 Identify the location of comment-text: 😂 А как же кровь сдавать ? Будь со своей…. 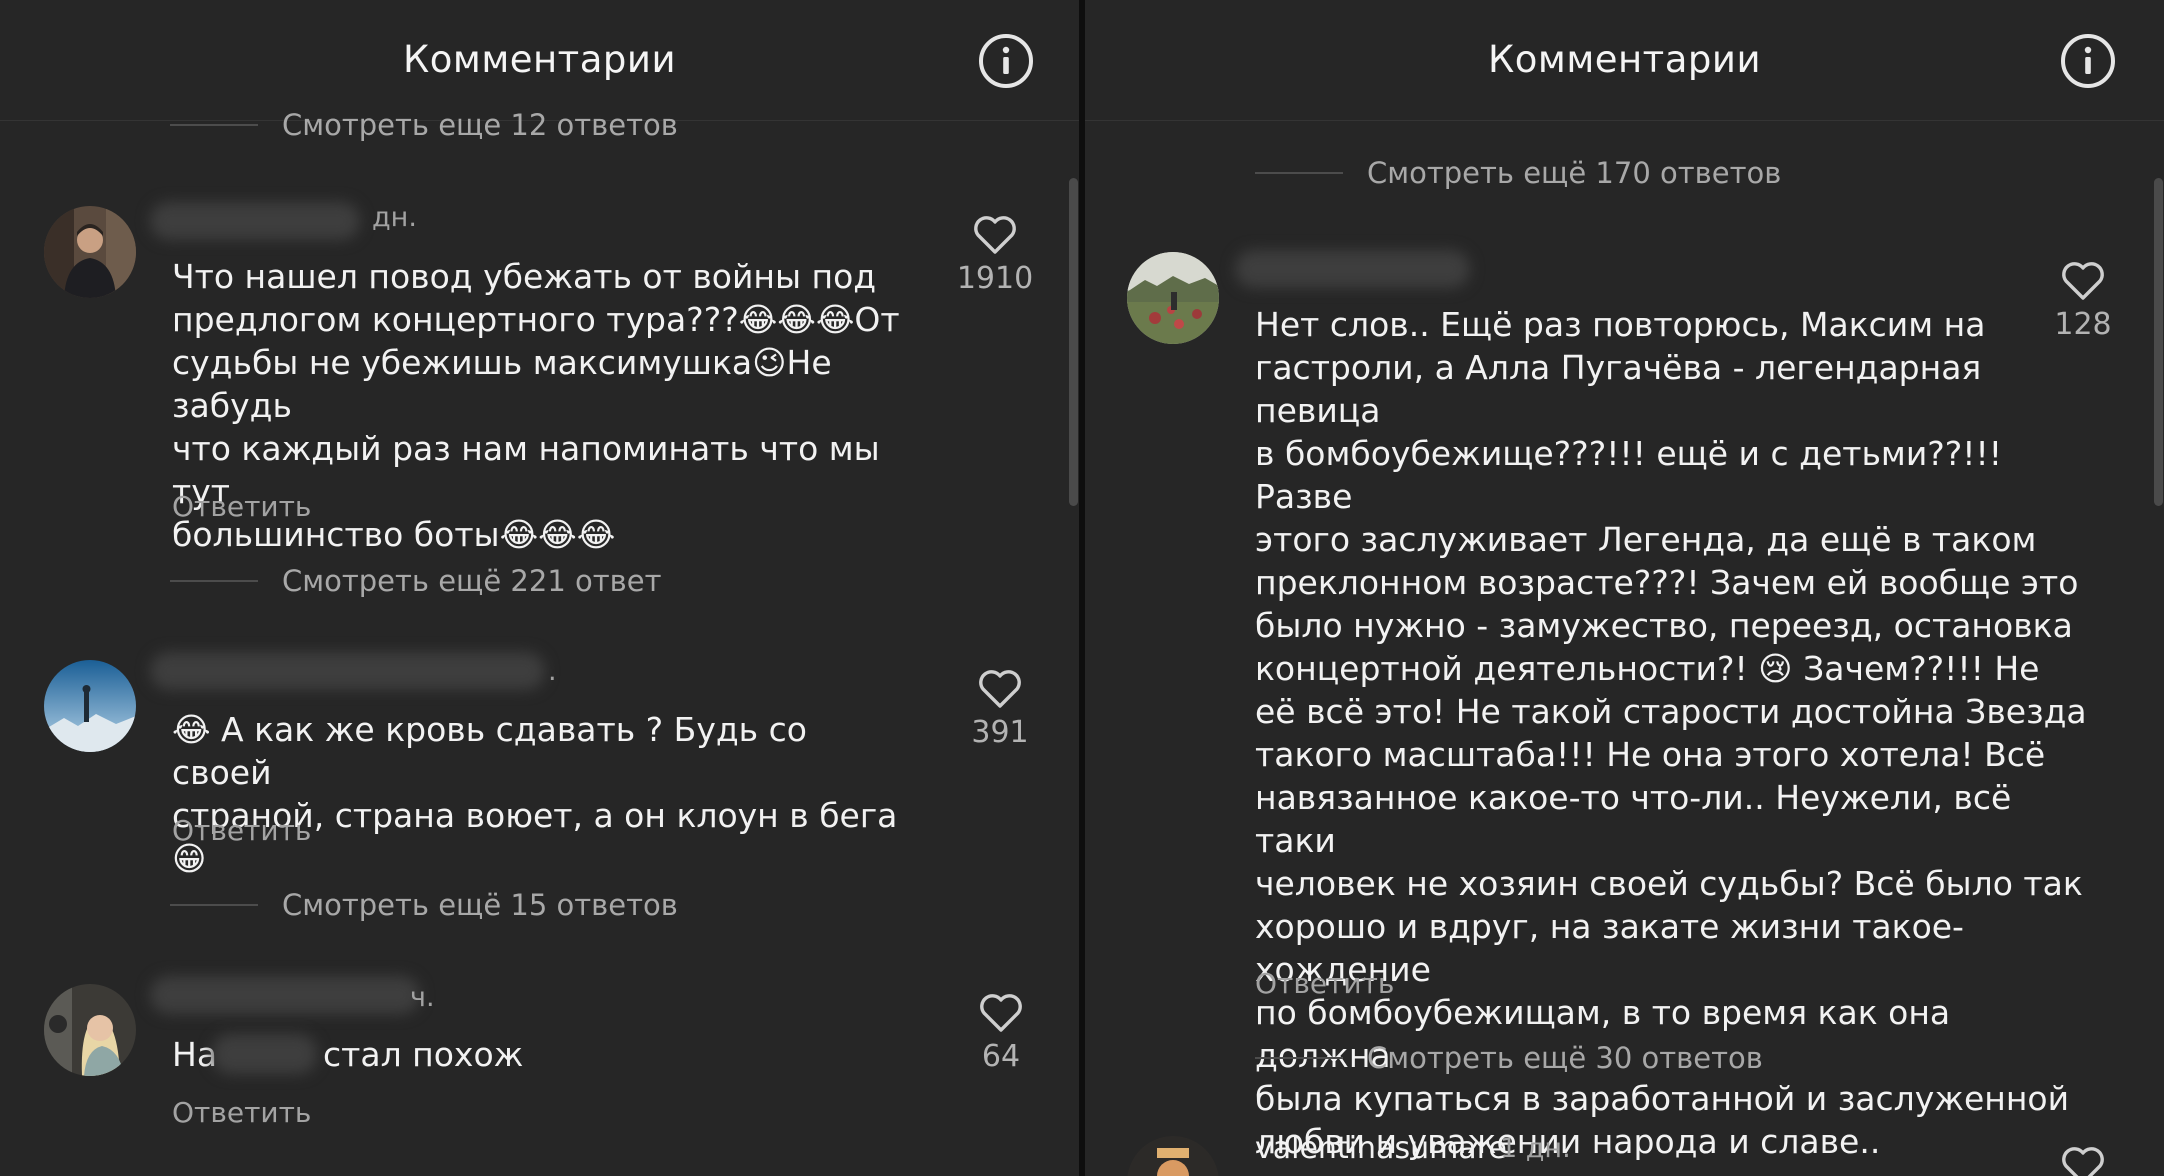
(535, 794).